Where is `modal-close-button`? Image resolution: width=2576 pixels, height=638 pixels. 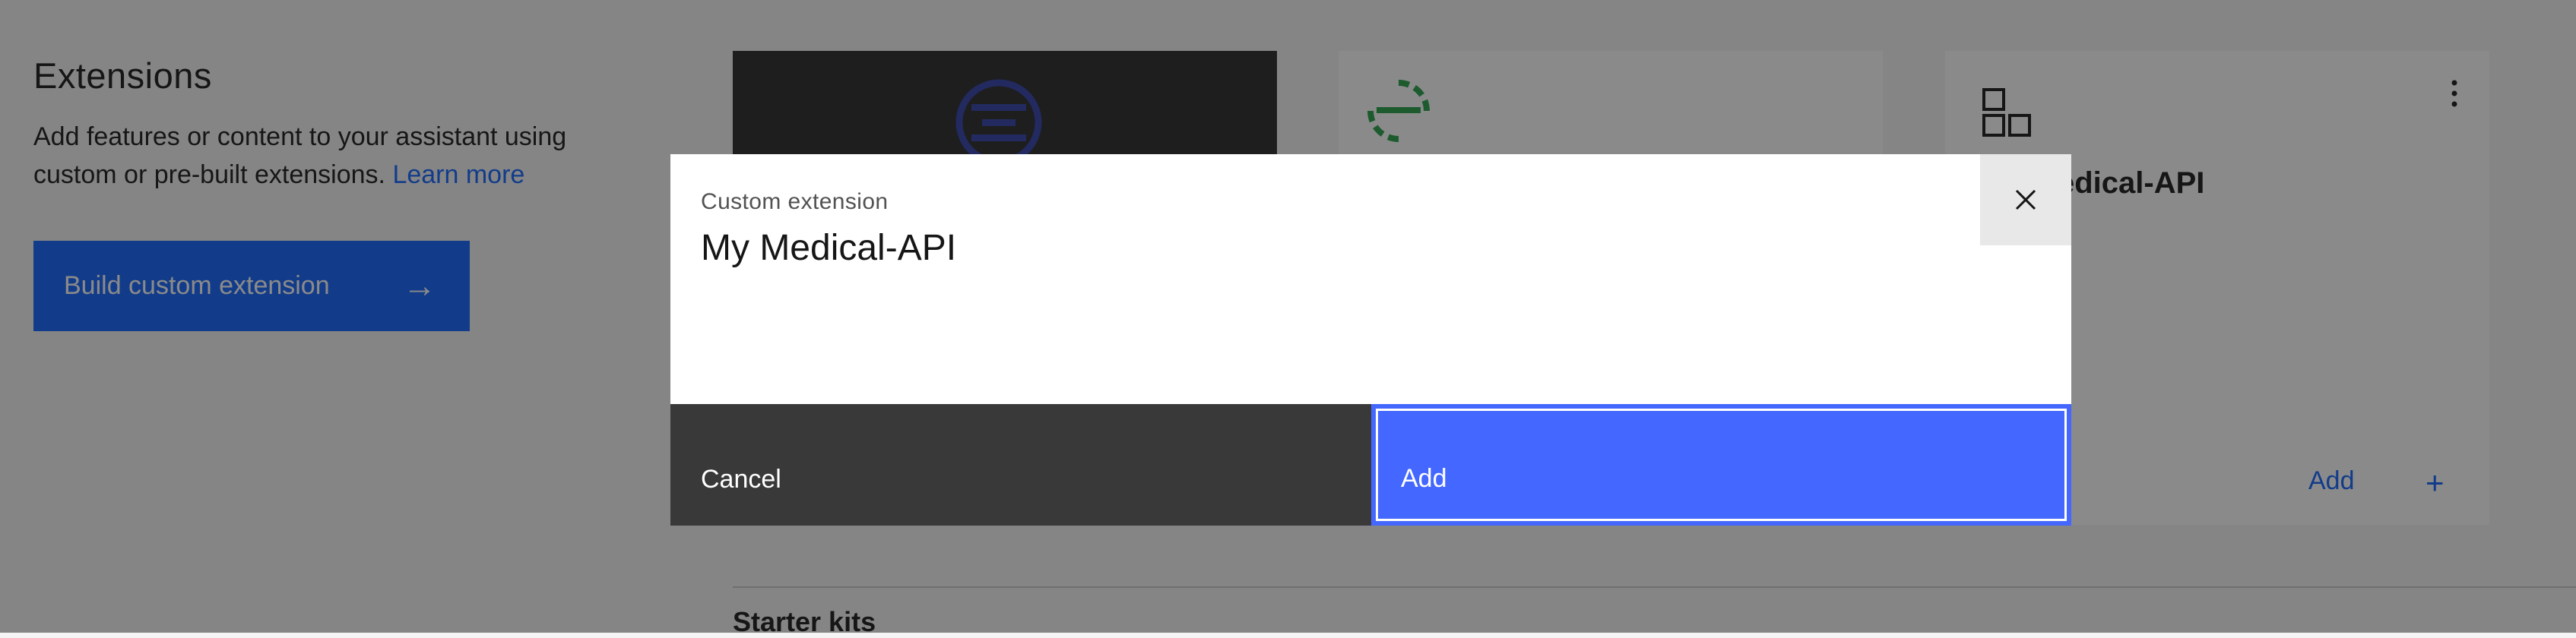 modal-close-button is located at coordinates (2025, 199).